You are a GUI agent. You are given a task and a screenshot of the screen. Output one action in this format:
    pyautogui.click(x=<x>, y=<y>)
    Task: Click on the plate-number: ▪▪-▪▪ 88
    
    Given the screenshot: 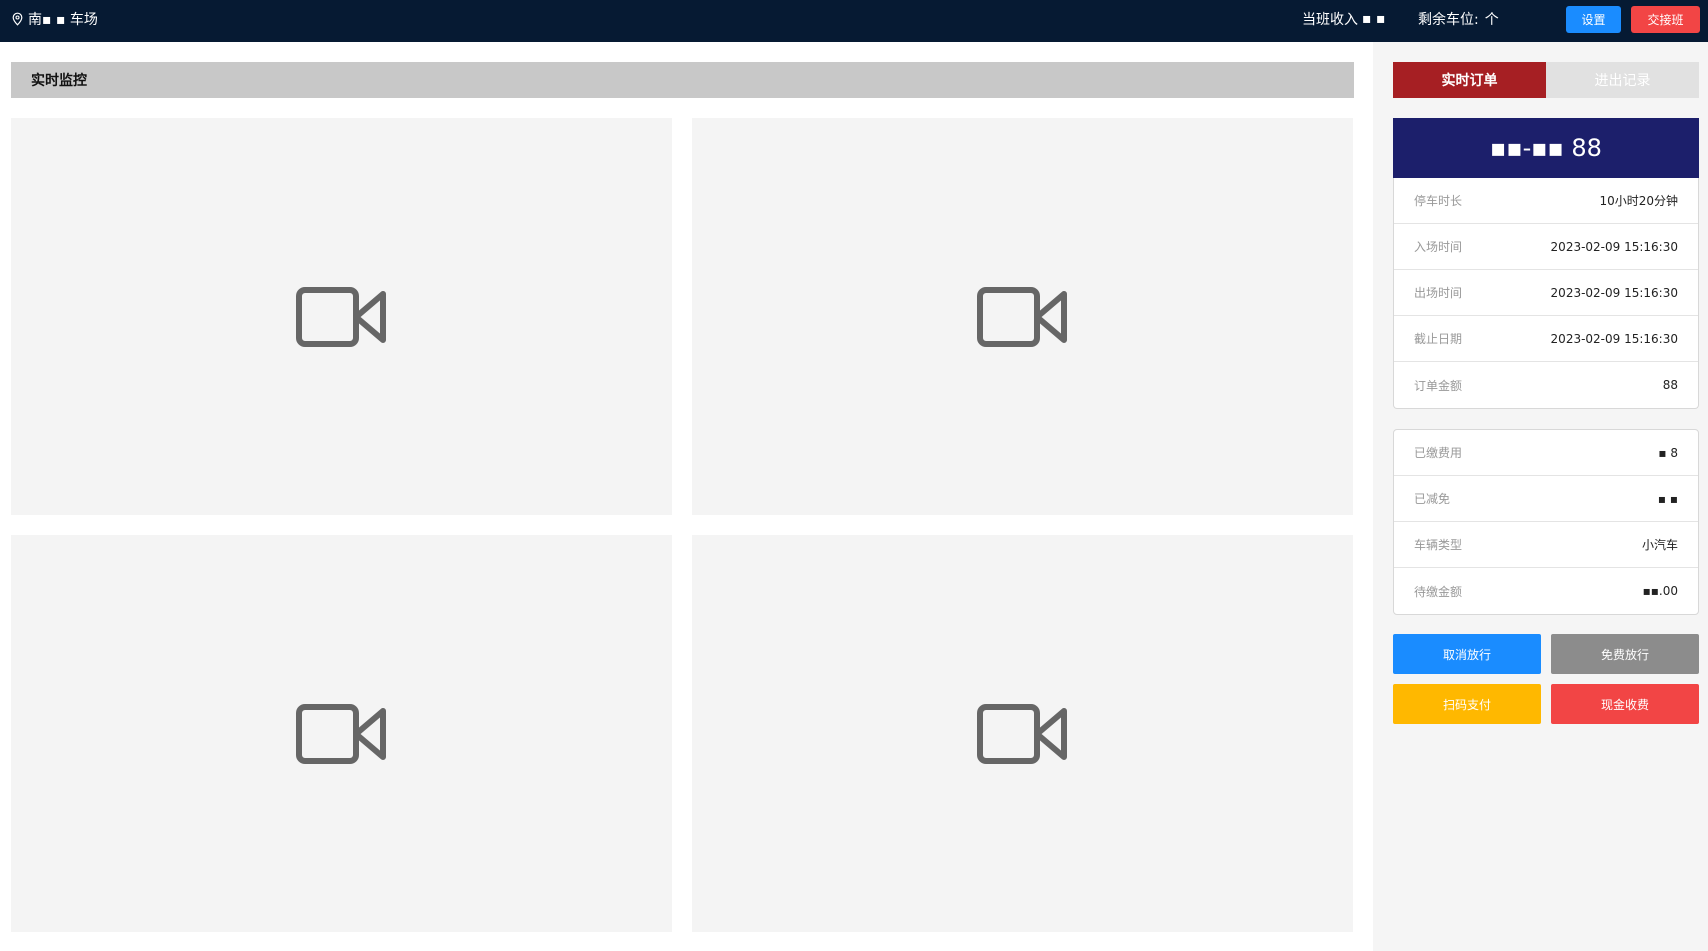 What is the action you would take?
    pyautogui.click(x=1546, y=148)
    